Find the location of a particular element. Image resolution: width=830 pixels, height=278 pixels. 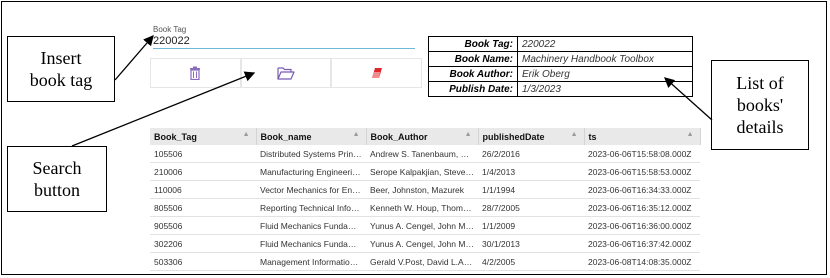

arrow-list is located at coordinates (688, 99).